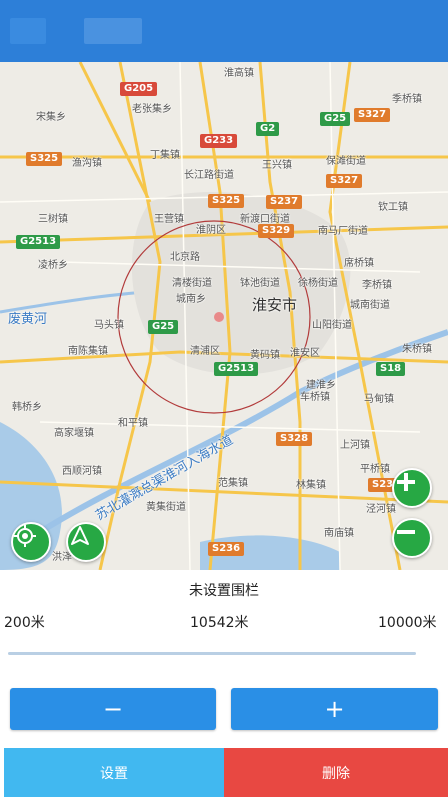 Image resolution: width=448 pixels, height=797 pixels. I want to click on route-shield: S236, so click(226, 549).